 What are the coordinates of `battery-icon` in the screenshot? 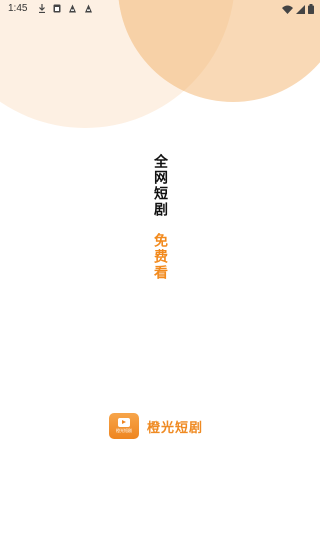 It's located at (311, 9).